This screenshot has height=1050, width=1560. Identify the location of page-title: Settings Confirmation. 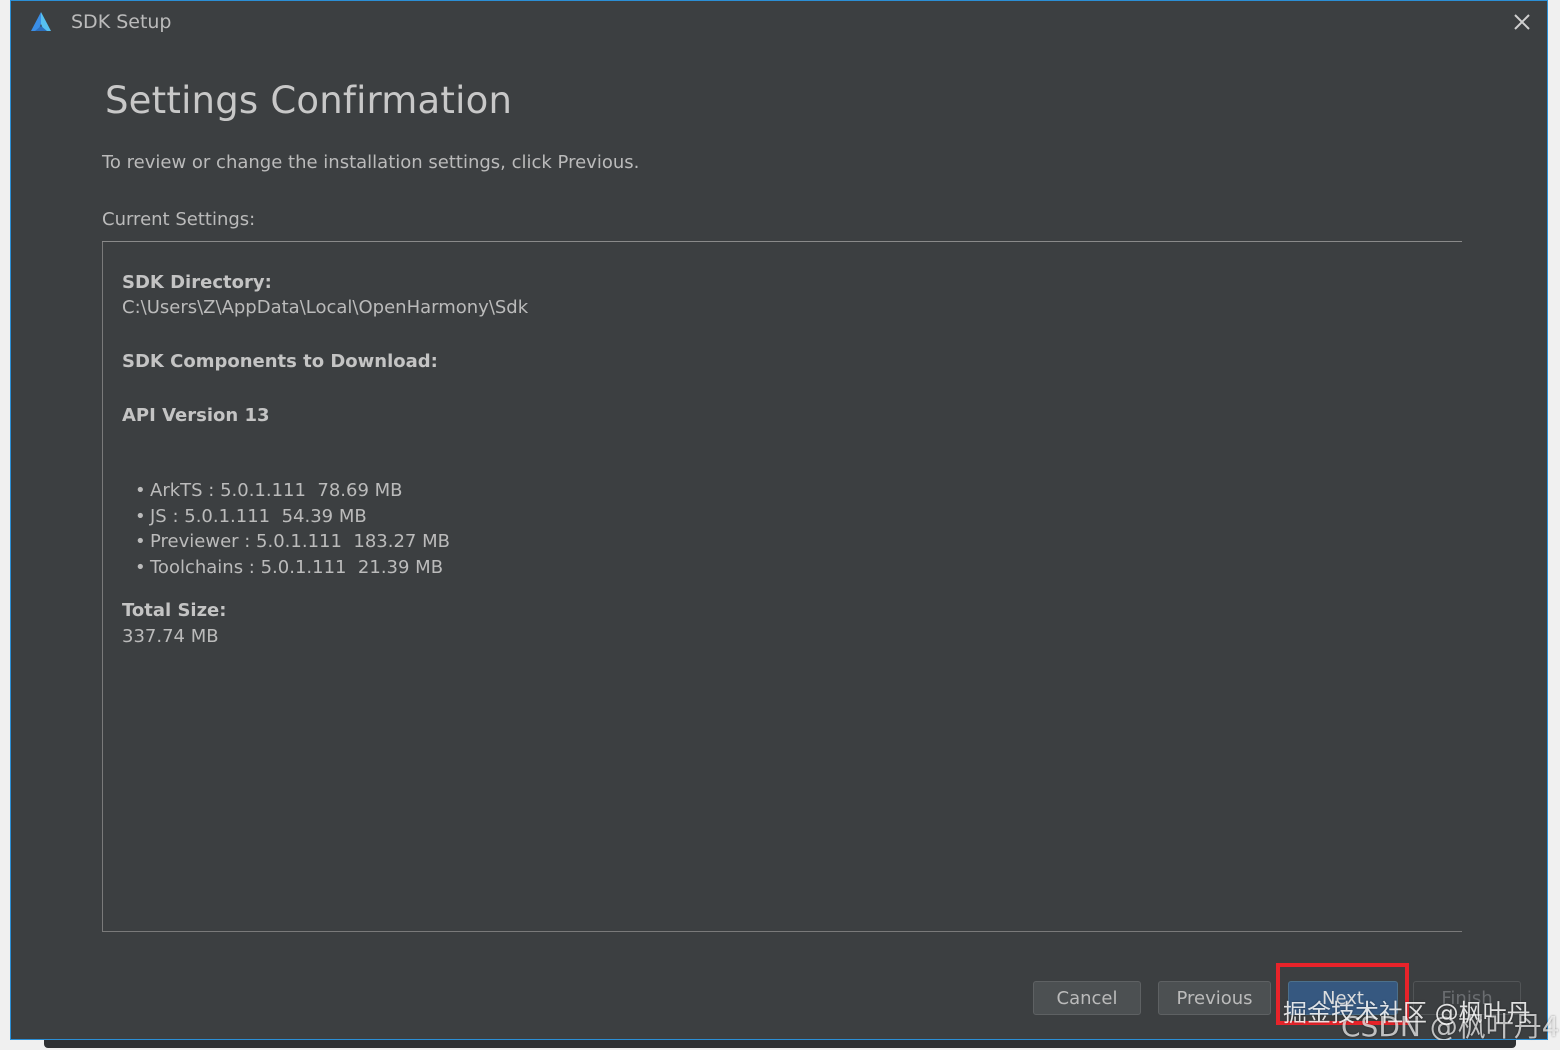
(309, 100).